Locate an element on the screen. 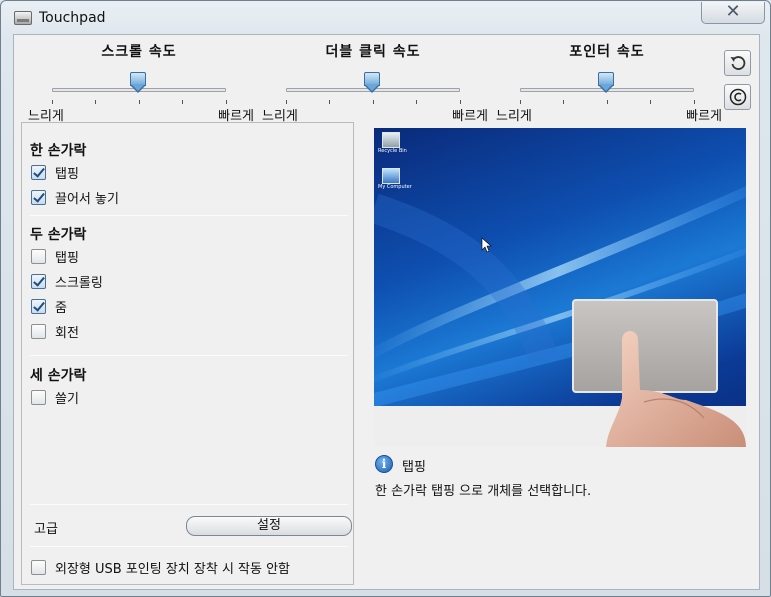 This screenshot has width=771, height=597. double-click-speed-slider-group: 더블 클릭 속도 느리게 빠르게 is located at coordinates (374, 82).